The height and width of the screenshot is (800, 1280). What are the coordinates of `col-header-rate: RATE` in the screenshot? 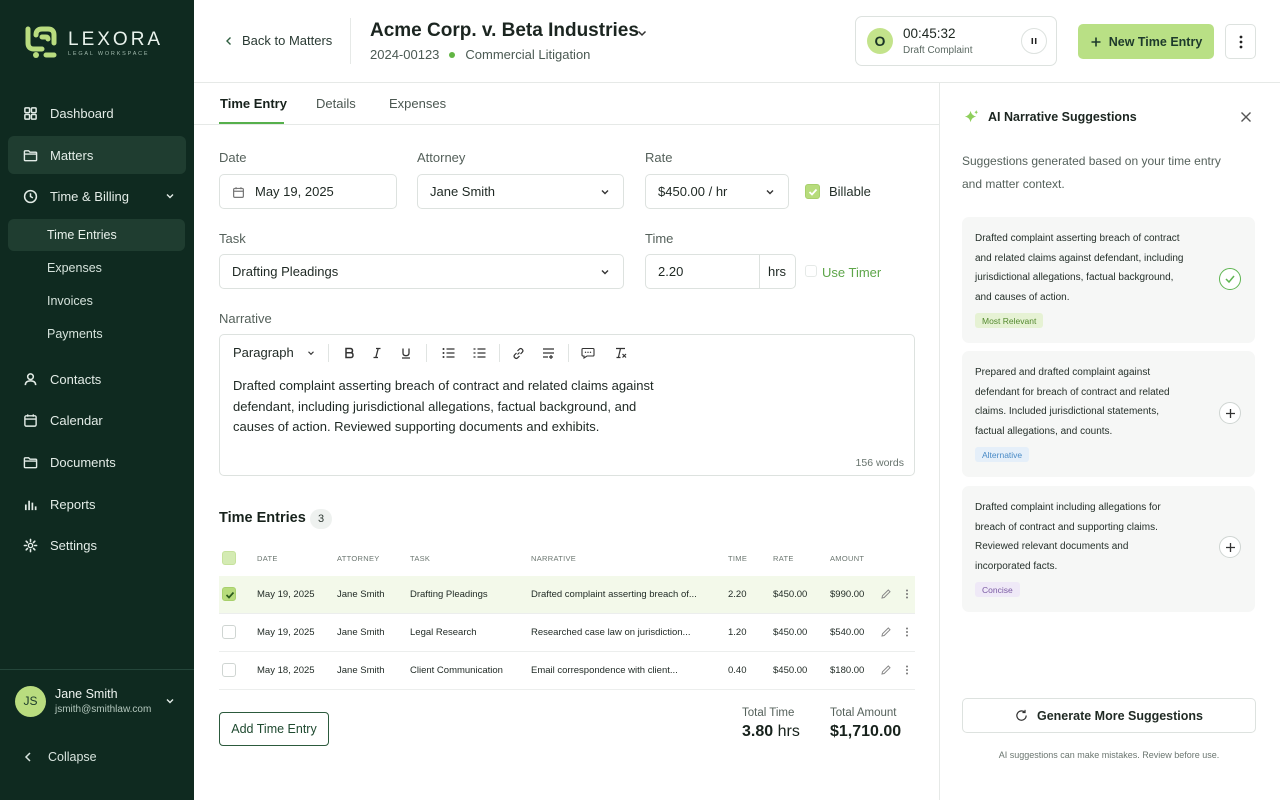 It's located at (783, 558).